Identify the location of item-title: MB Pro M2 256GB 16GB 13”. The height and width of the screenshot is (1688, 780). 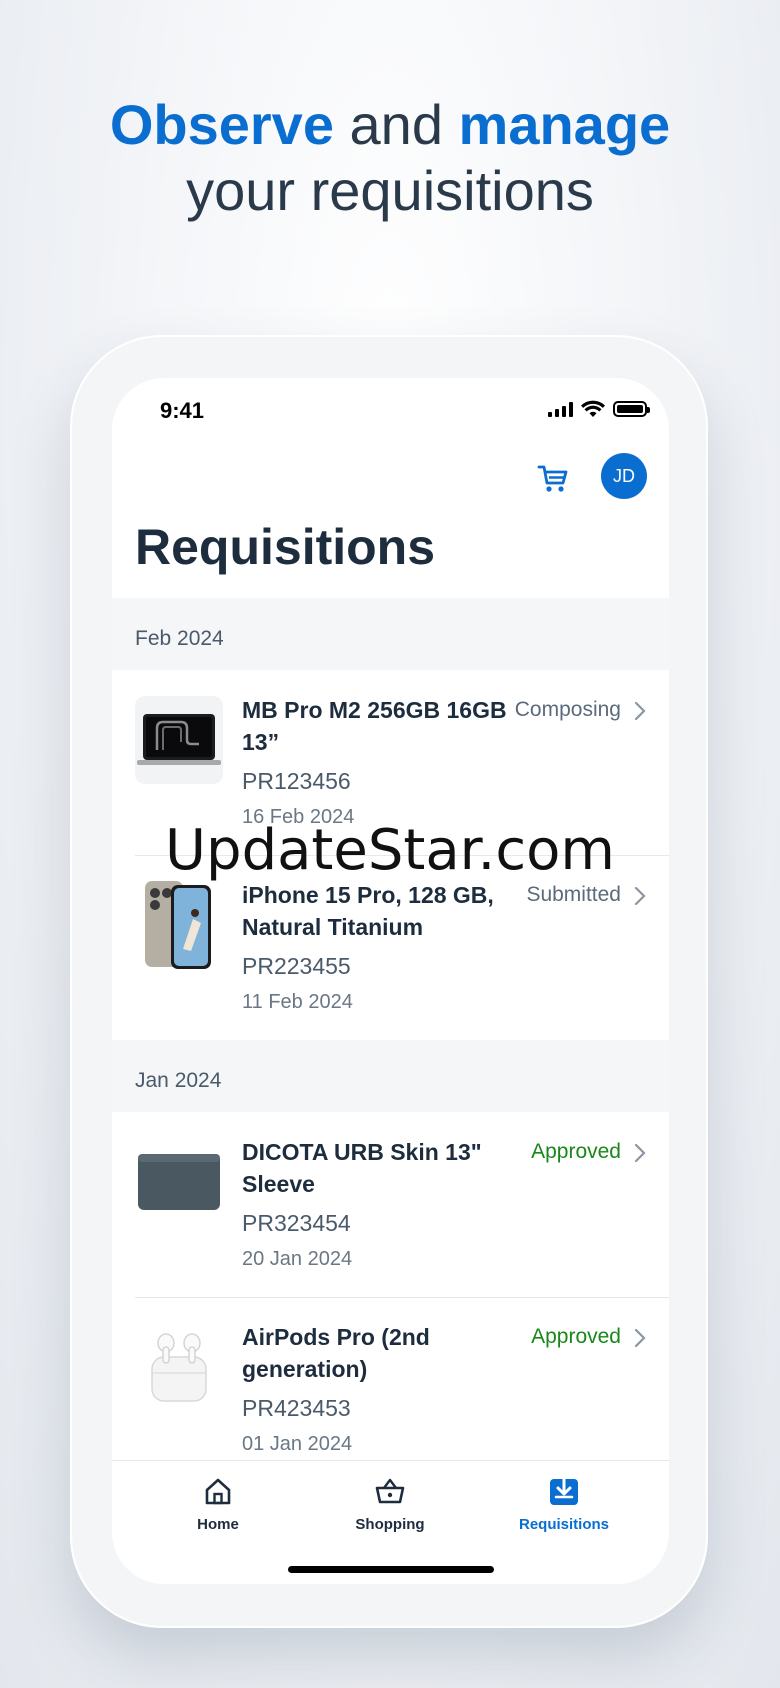
(374, 726).